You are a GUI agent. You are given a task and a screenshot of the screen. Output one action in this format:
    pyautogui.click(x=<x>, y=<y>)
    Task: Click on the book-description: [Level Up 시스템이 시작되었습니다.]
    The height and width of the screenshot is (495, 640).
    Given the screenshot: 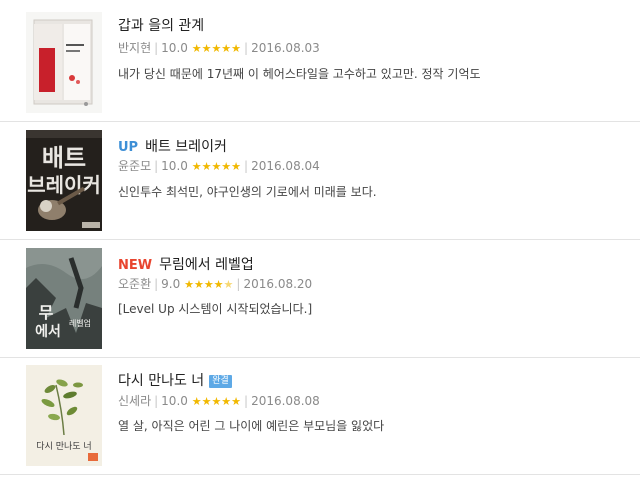 What is the action you would take?
    pyautogui.click(x=215, y=308)
    